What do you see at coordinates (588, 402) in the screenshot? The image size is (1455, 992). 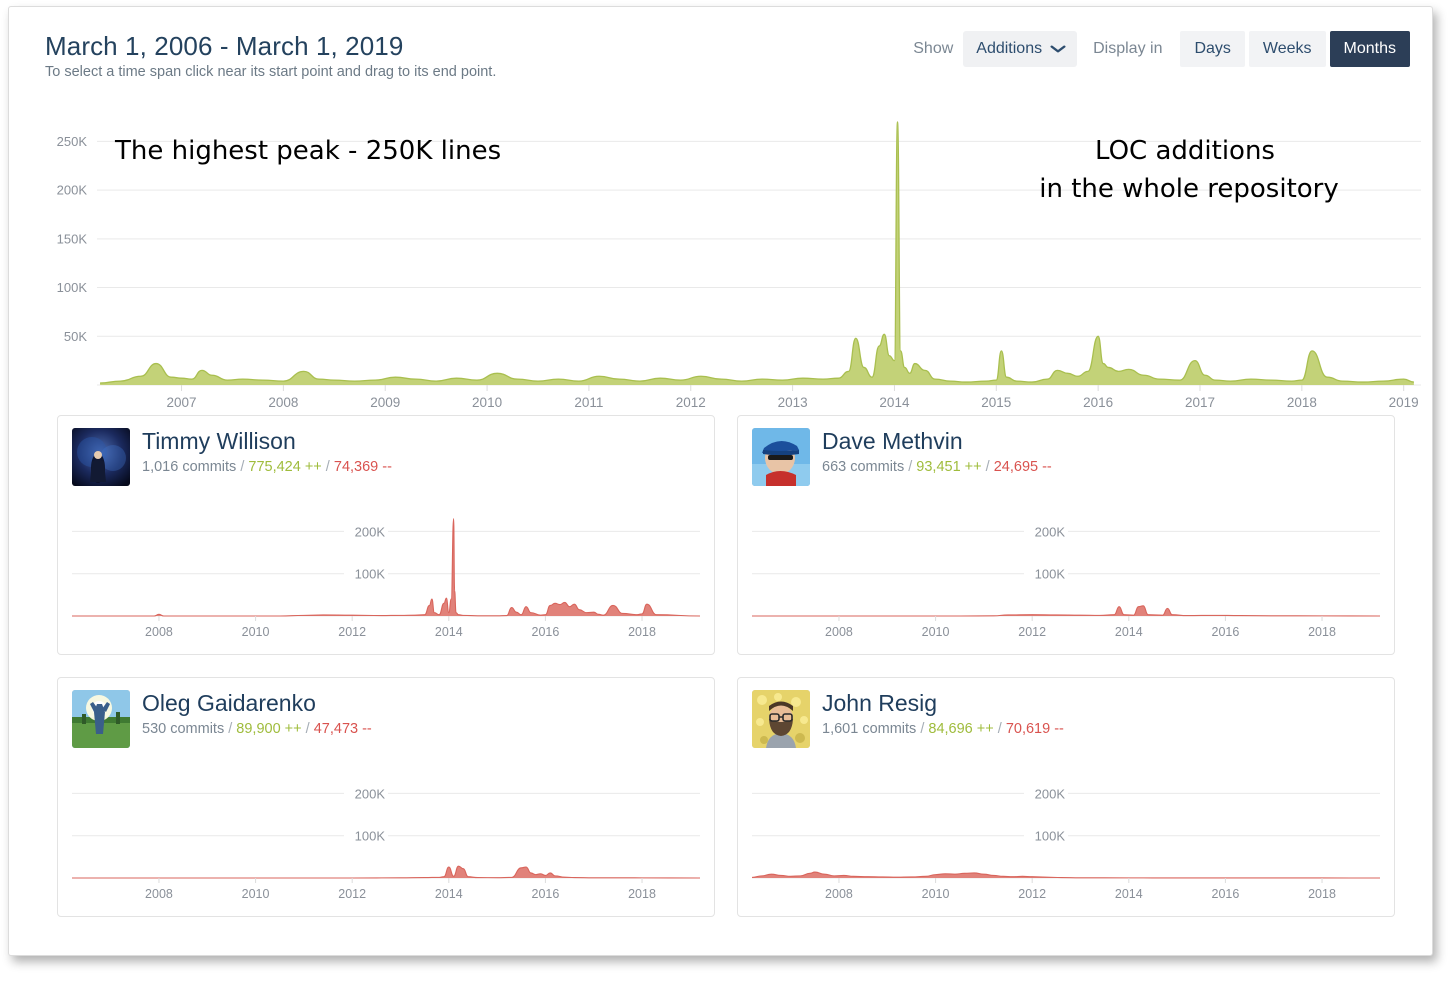 I see `x-axis-tick-label: 2011` at bounding box center [588, 402].